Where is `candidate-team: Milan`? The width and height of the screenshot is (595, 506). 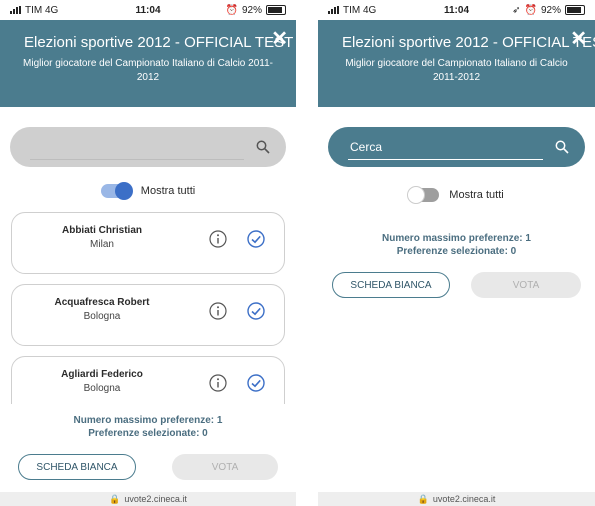
candidate-team: Milan is located at coordinates (102, 244).